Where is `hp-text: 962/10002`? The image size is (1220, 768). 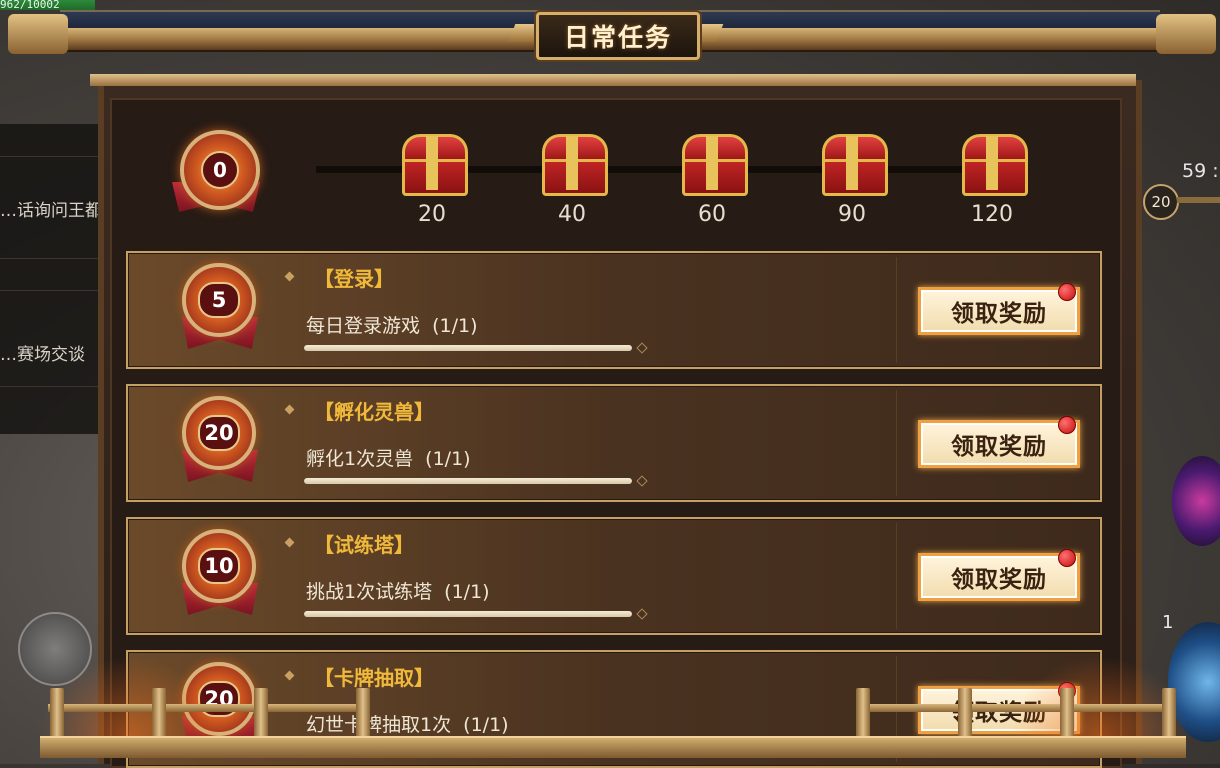
hp-text: 962/10002 is located at coordinates (30, 5).